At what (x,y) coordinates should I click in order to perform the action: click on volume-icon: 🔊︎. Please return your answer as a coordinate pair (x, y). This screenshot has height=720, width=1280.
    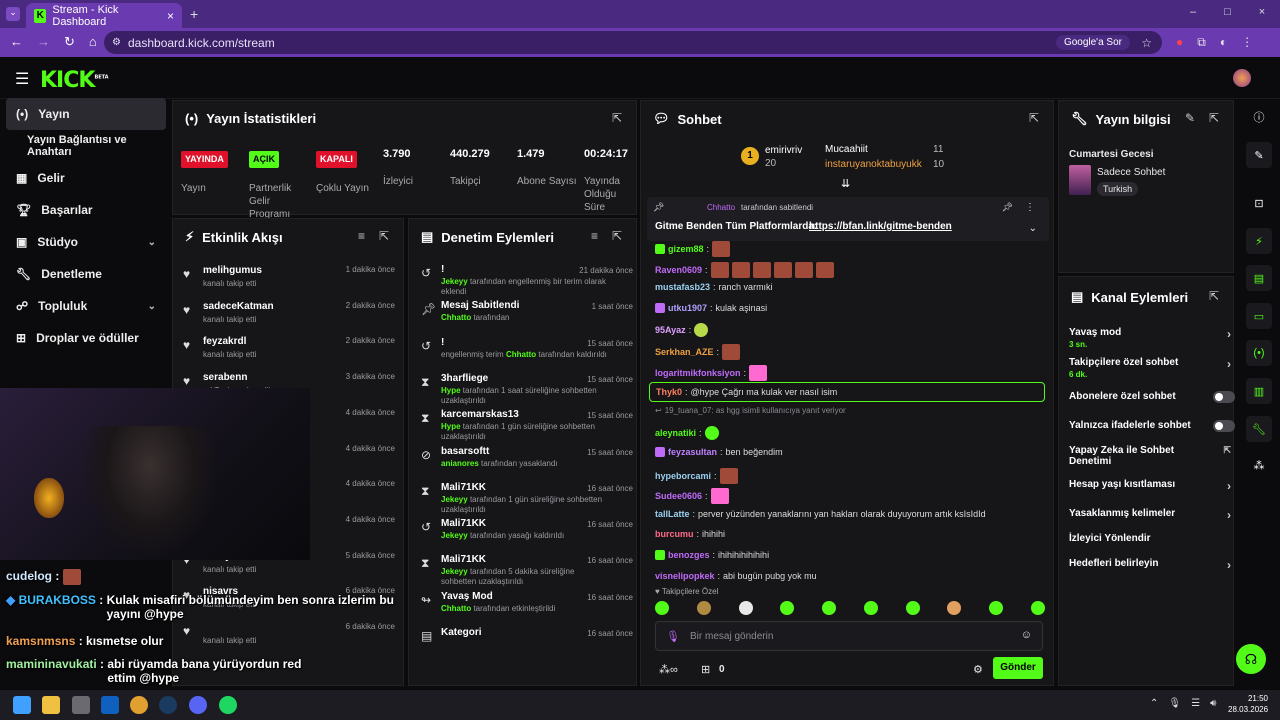
    Looking at the image, I should click on (1213, 703).